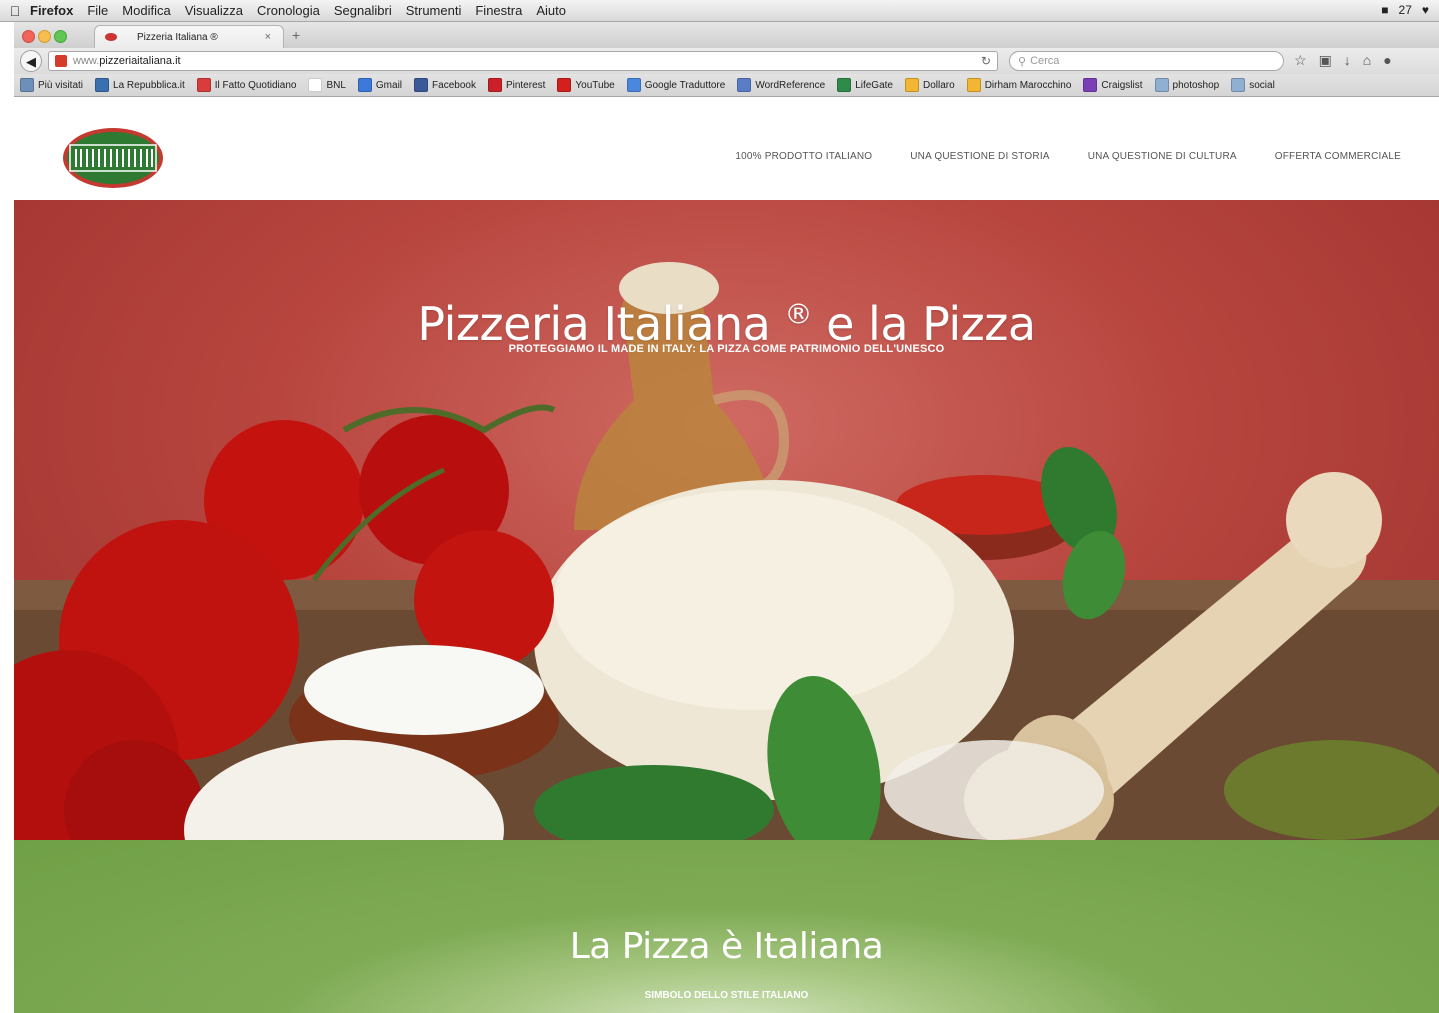  I want to click on bookmark-label: Google Traduttore, so click(685, 85).